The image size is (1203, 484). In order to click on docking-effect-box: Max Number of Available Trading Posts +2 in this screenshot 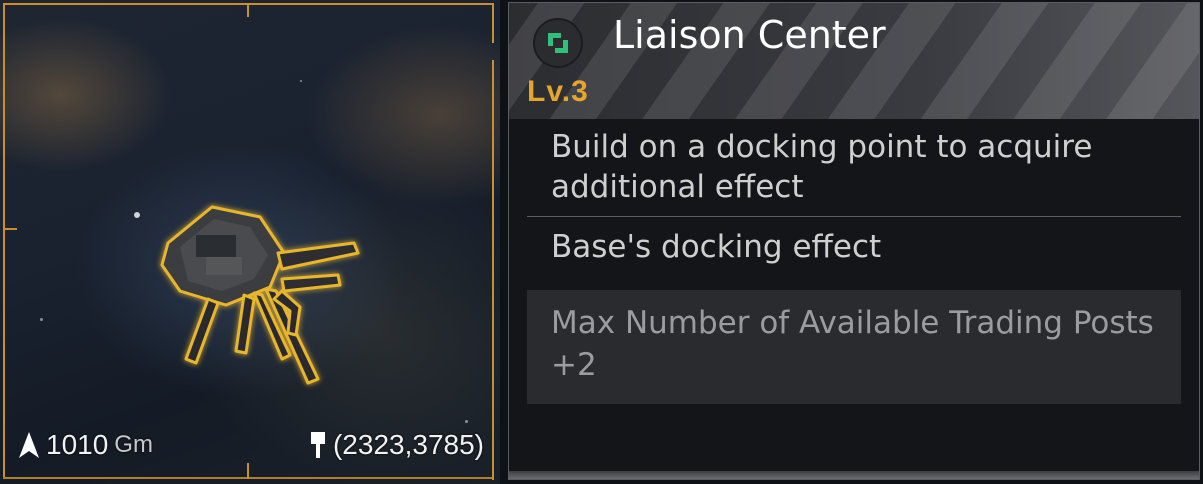, I will do `click(854, 347)`.